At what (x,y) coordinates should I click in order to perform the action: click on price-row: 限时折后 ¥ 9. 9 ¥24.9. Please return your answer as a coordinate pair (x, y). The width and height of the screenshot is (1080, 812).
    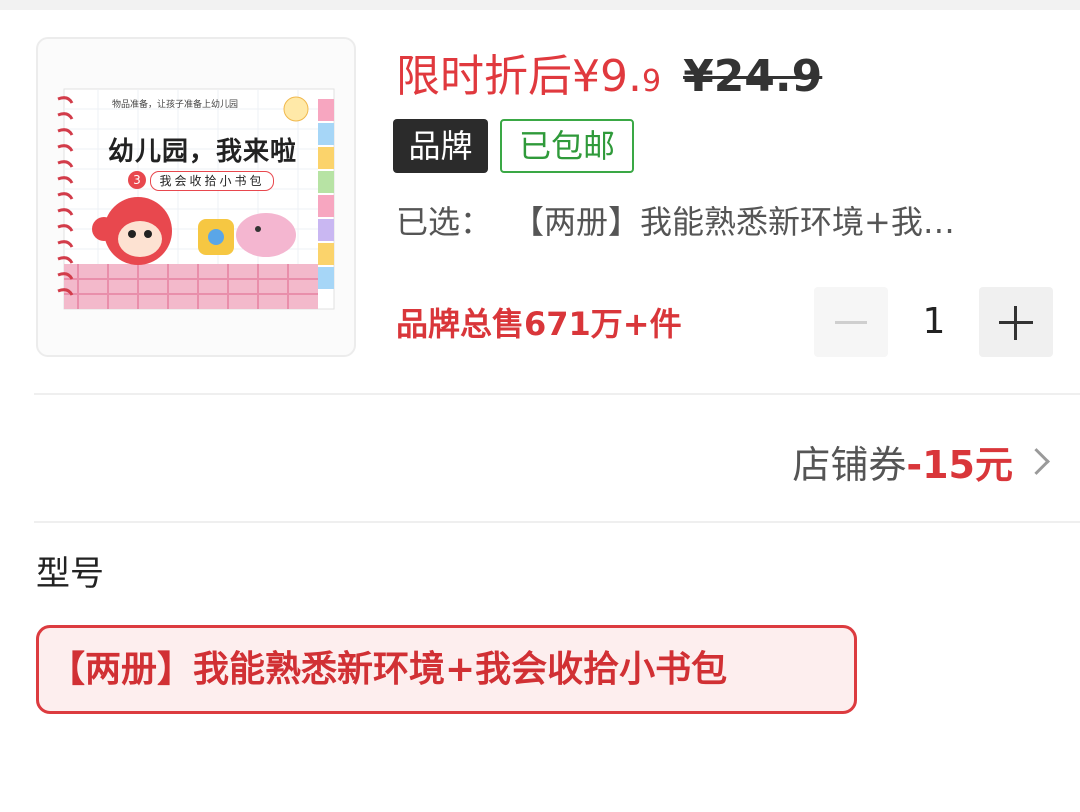
    Looking at the image, I should click on (609, 71).